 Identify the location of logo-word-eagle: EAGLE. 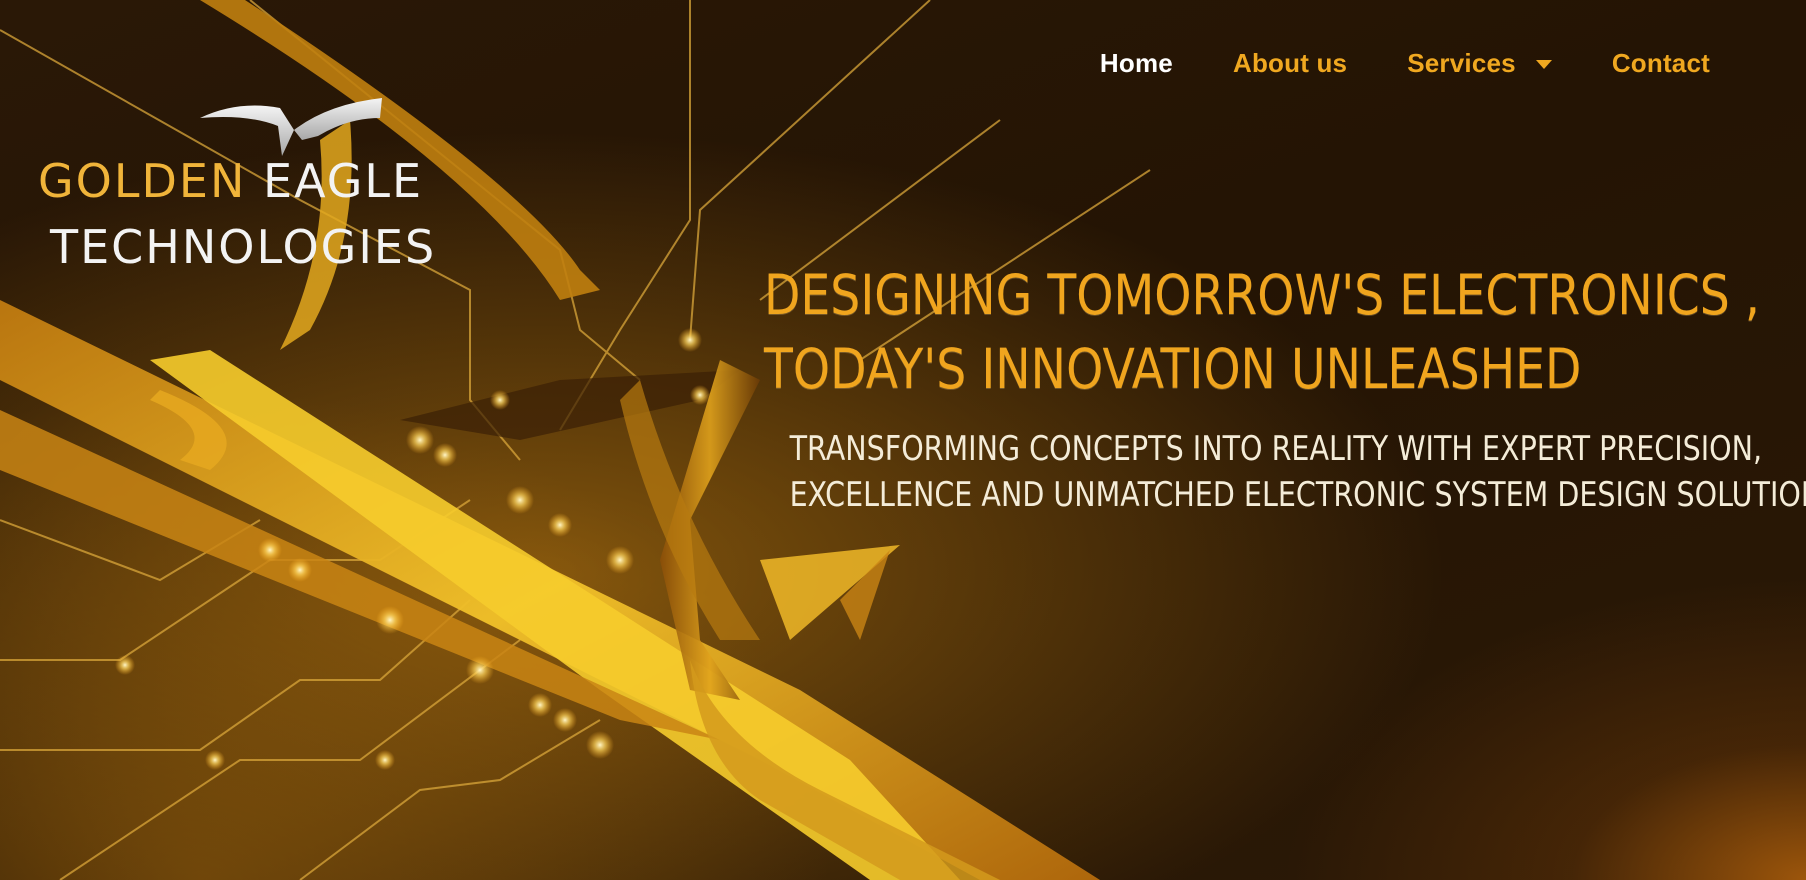
(343, 181).